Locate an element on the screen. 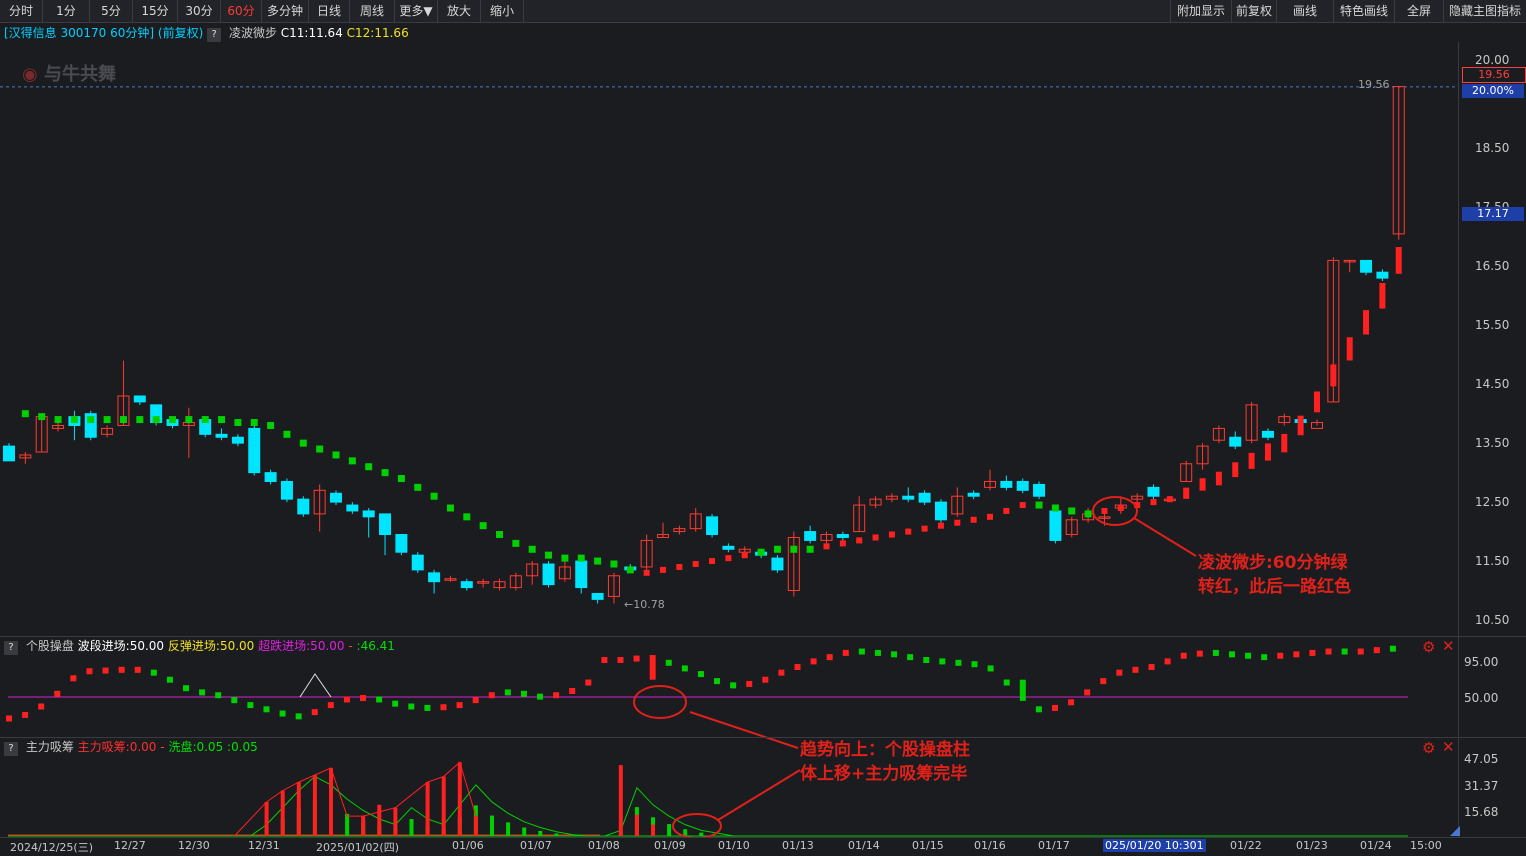 The width and height of the screenshot is (1526, 856). date-label-5: 01/06 is located at coordinates (468, 845).